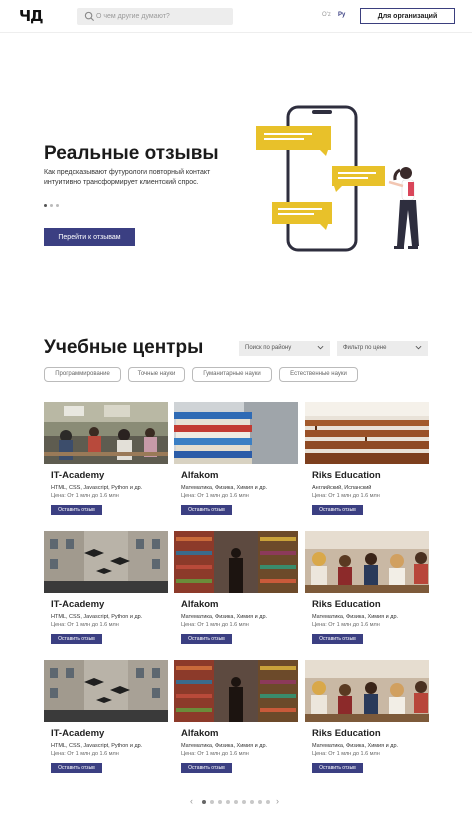  I want to click on lang-ru: Ру, so click(341, 15).